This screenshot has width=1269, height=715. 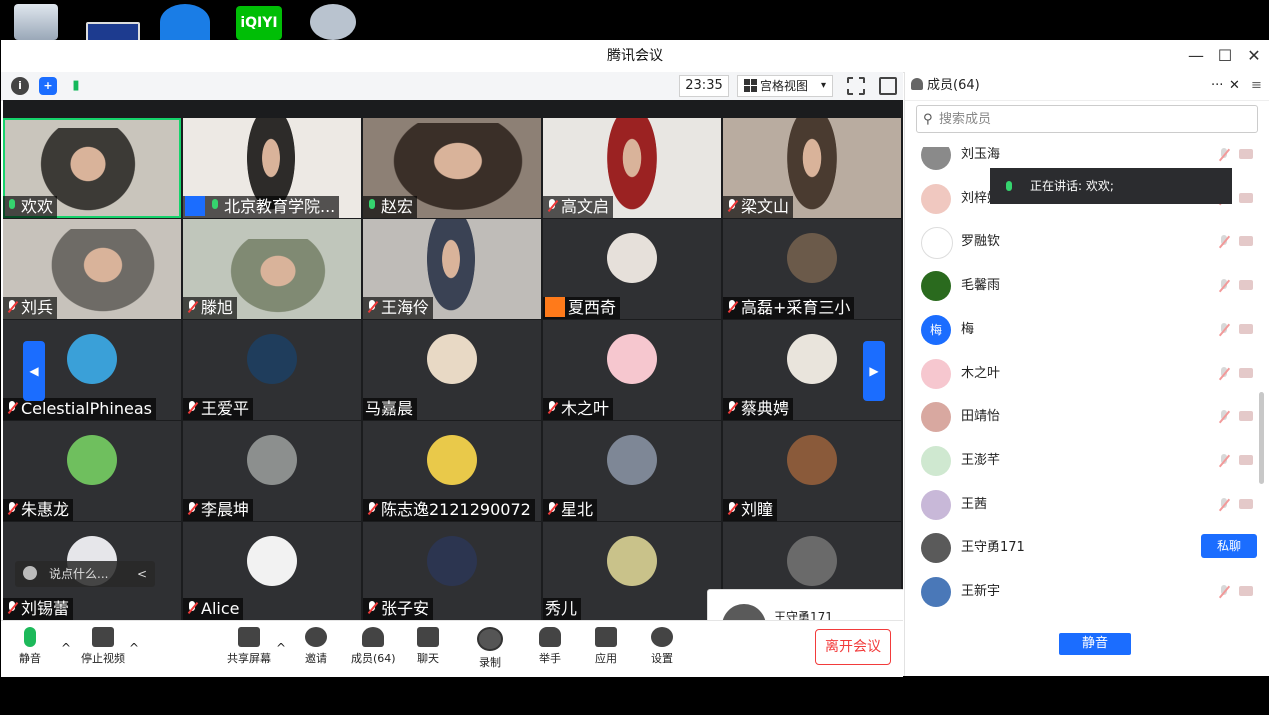 What do you see at coordinates (452, 571) in the screenshot?
I see `participant-tile: 张子安` at bounding box center [452, 571].